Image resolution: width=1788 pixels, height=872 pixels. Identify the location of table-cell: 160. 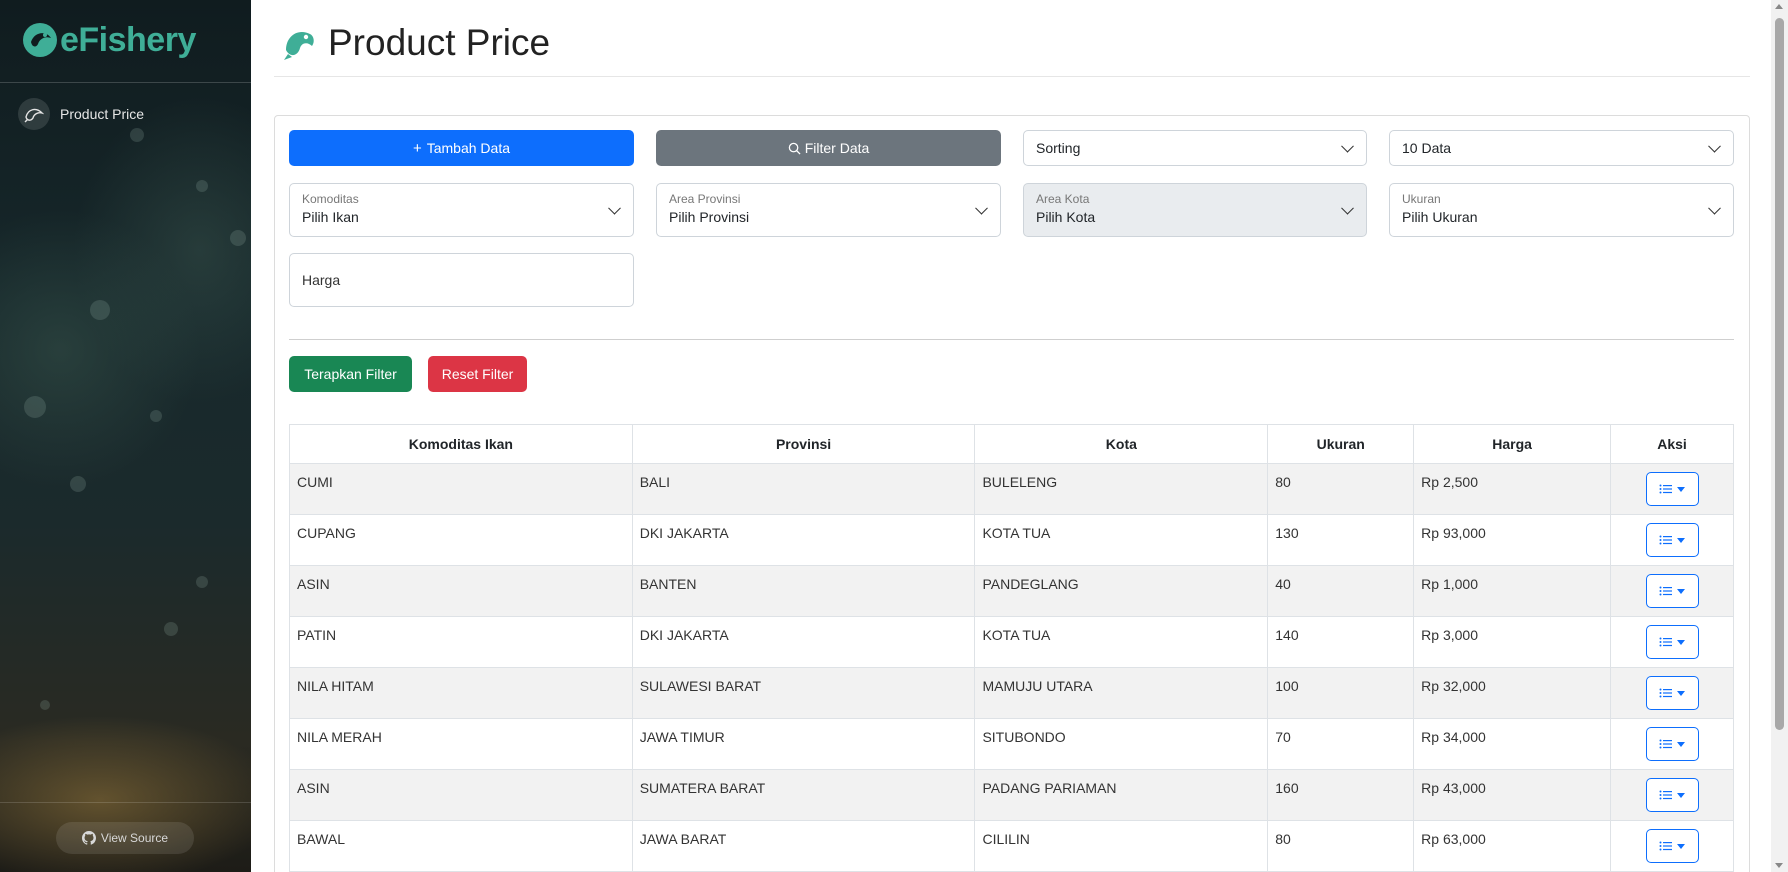
(1341, 795).